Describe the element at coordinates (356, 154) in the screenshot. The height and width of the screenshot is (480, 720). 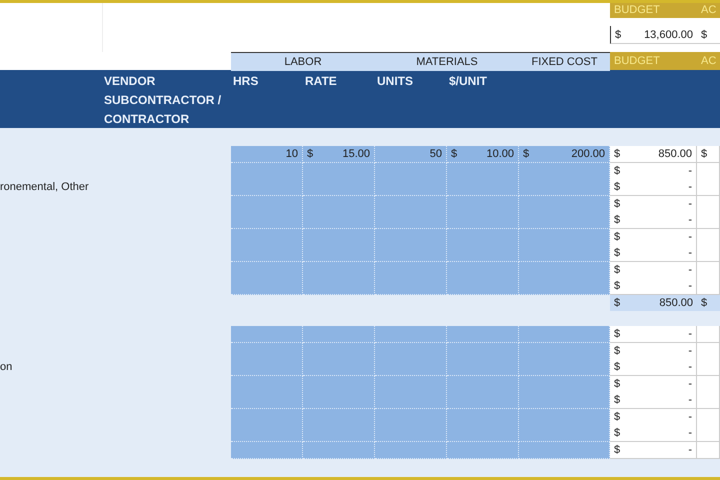
I see `amount: 15.00` at that location.